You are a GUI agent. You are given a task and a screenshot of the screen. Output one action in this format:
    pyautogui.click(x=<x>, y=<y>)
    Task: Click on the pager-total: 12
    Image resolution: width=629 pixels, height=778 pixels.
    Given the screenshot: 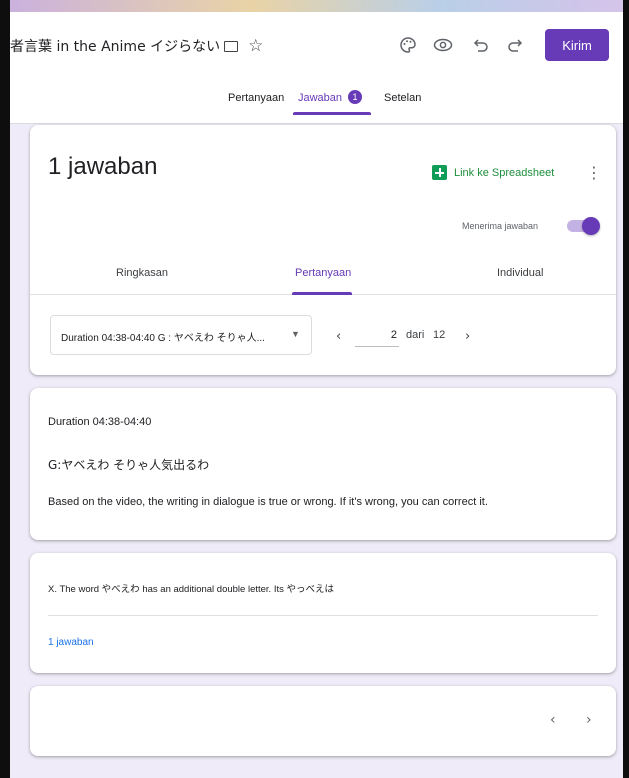 What is the action you would take?
    pyautogui.click(x=439, y=335)
    